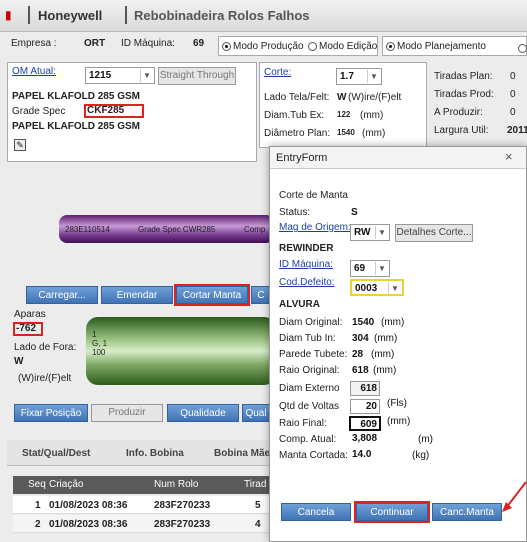  I want to click on grade-spec-value: CKF285, so click(114, 111).